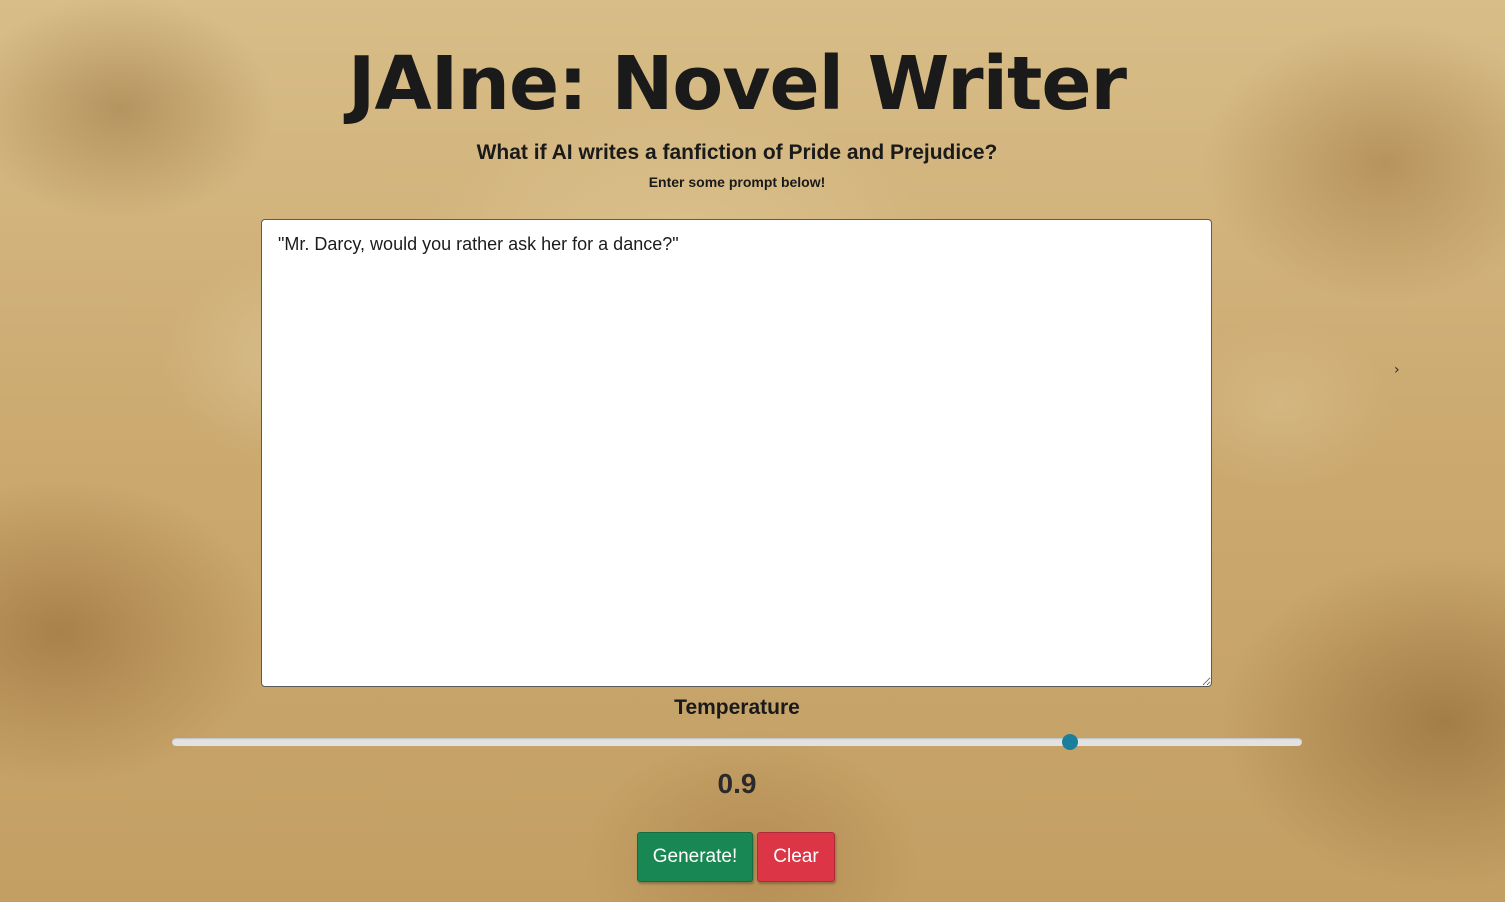 This screenshot has height=902, width=1505. What do you see at coordinates (695, 857) in the screenshot?
I see `generate-button: Generate!` at bounding box center [695, 857].